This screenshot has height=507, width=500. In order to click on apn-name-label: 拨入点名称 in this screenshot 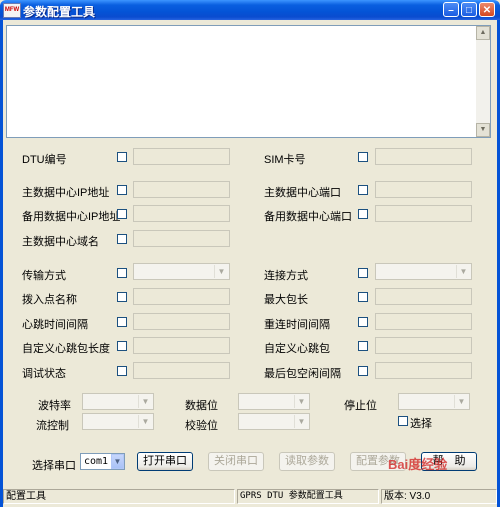, I will do `click(49, 300)`.